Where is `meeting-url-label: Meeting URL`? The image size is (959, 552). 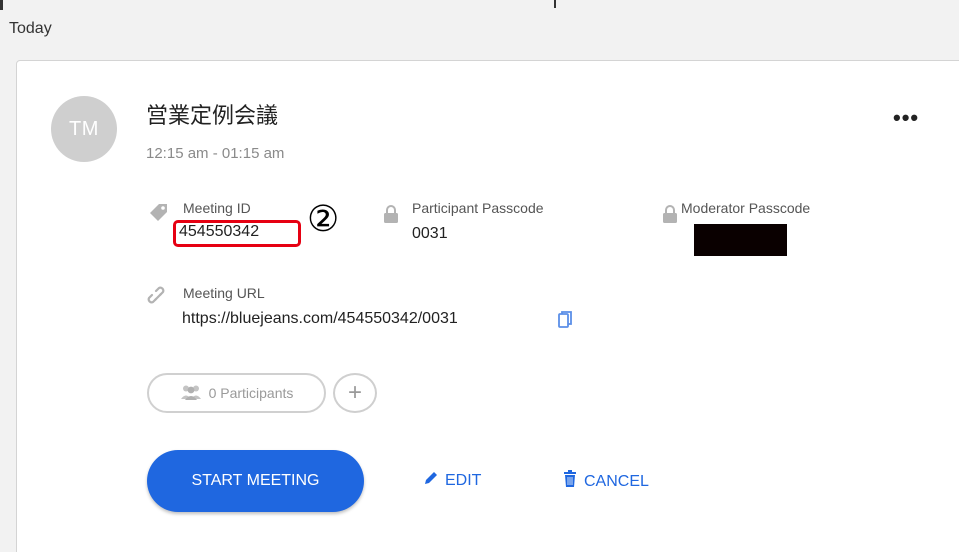 meeting-url-label: Meeting URL is located at coordinates (224, 293).